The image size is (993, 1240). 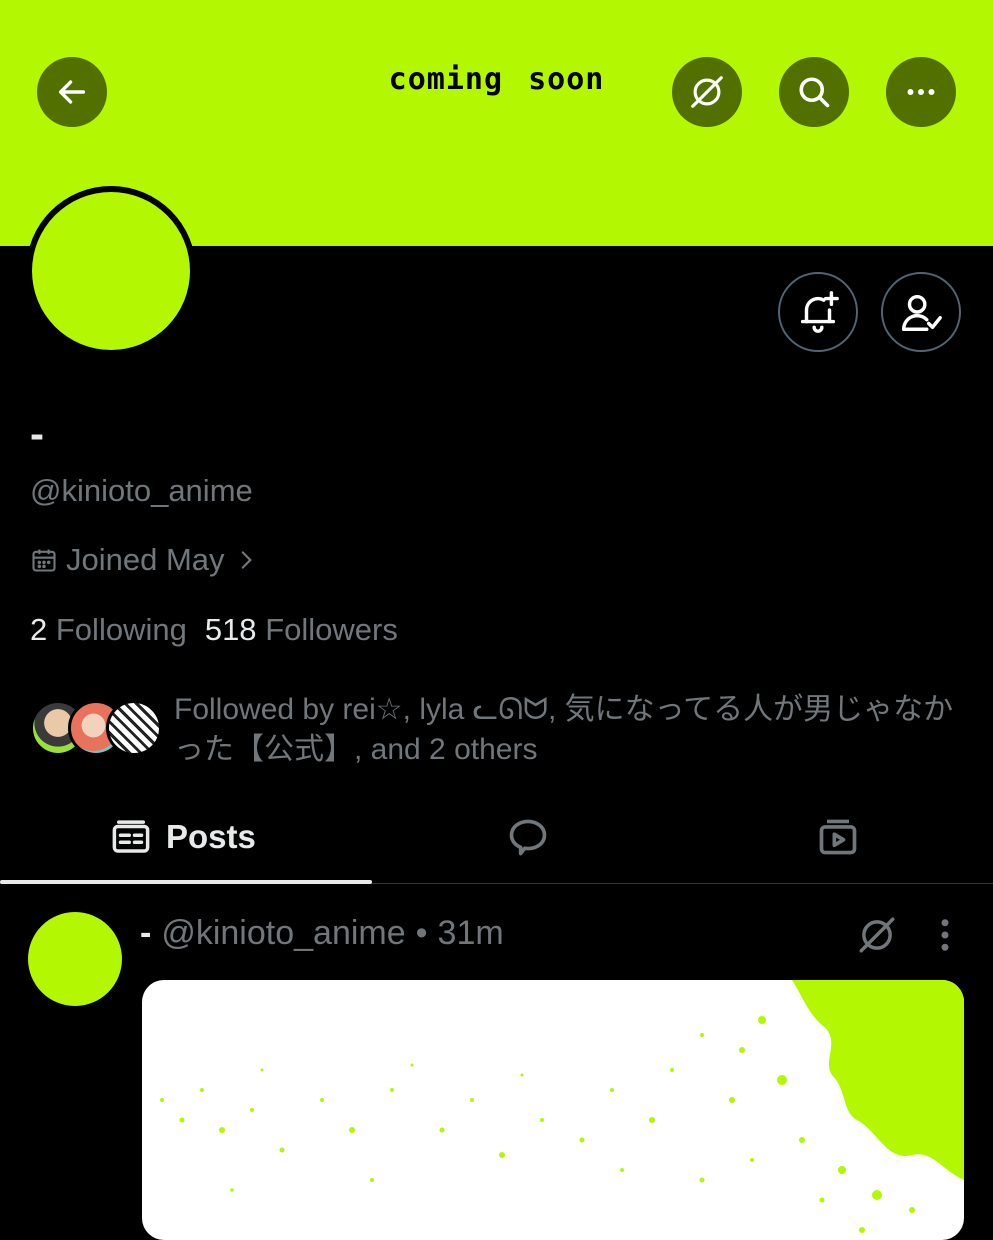 I want to click on joined-text: Joined May, so click(x=145, y=559).